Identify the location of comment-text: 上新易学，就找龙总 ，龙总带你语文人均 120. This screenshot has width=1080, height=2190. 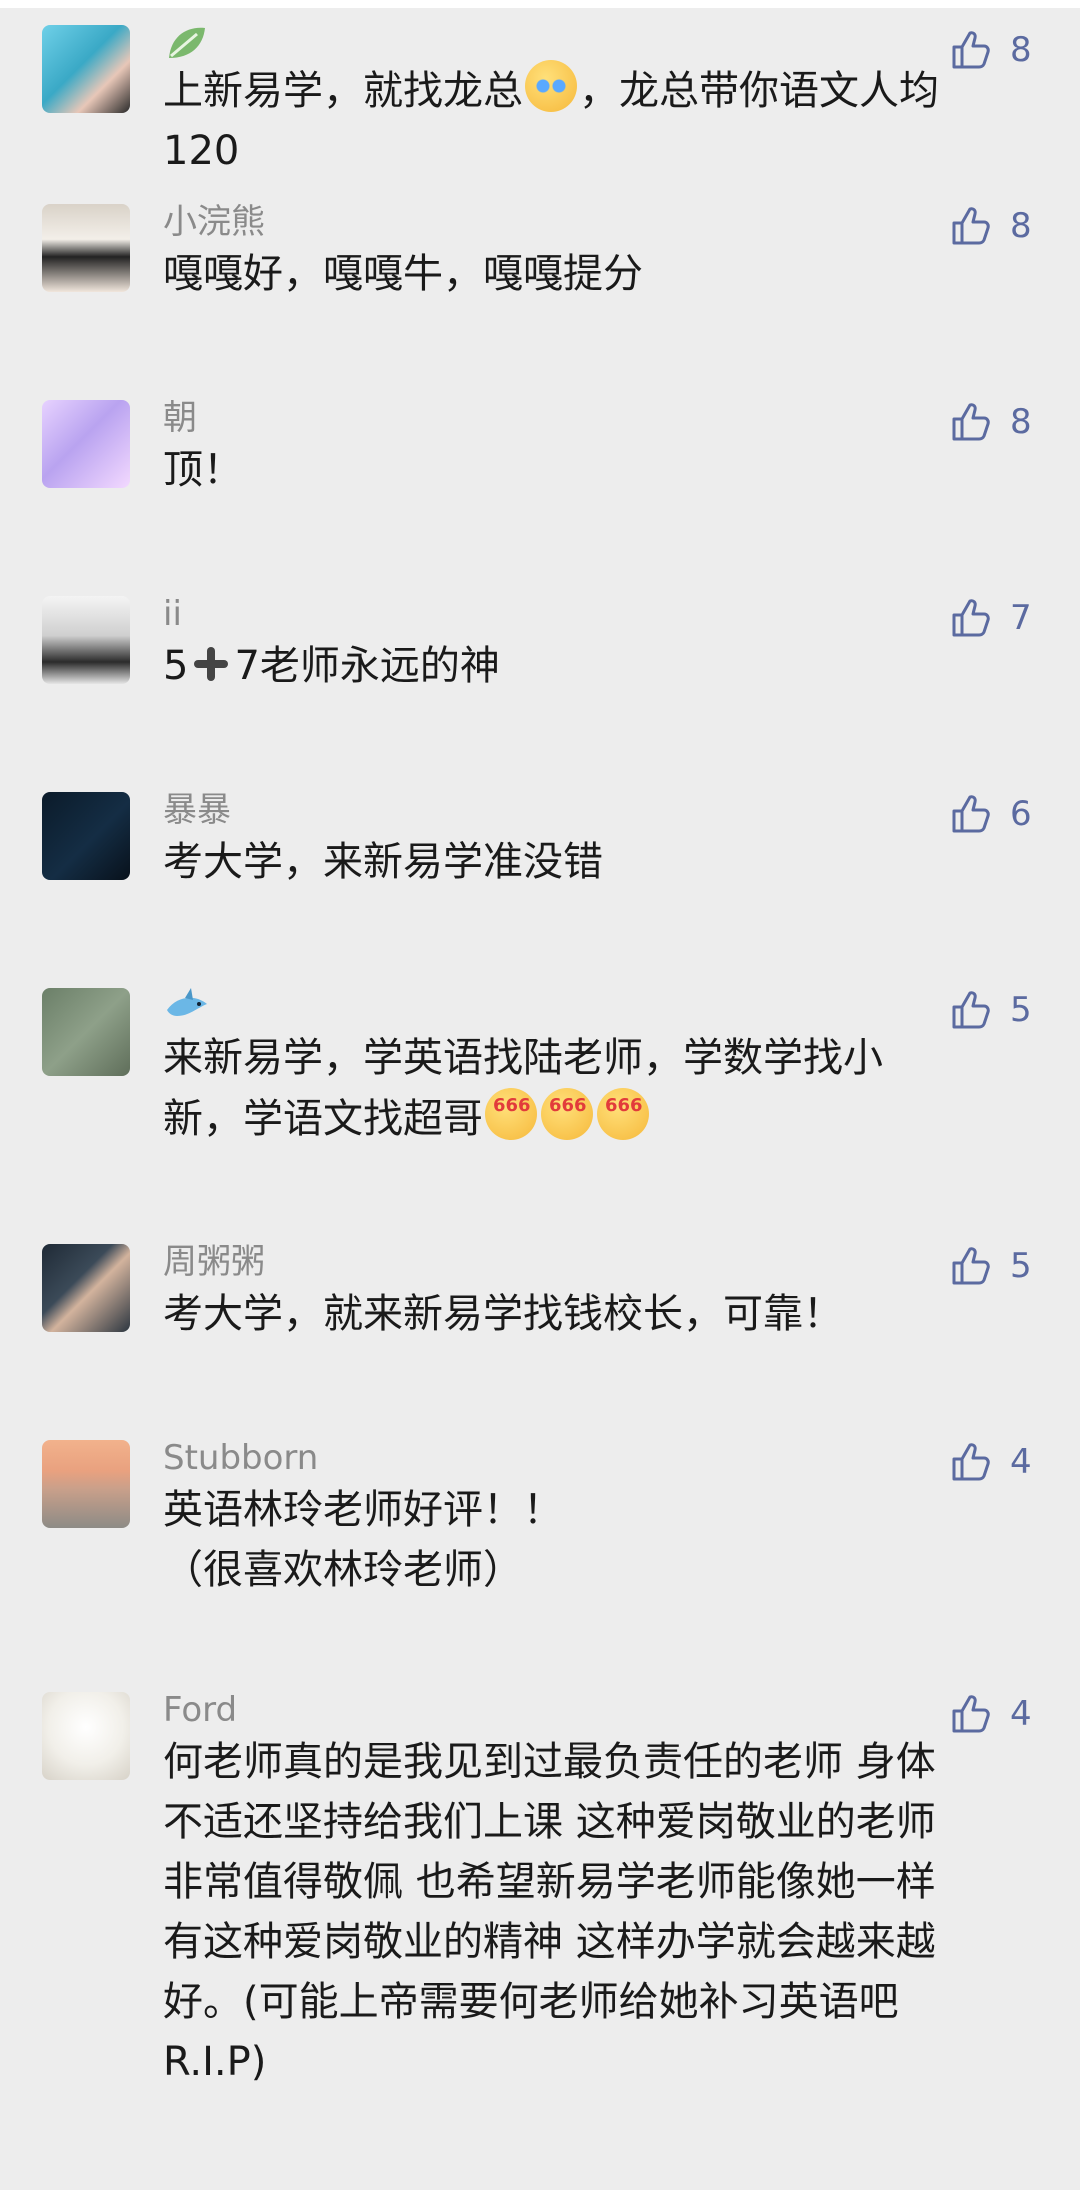
(598, 120).